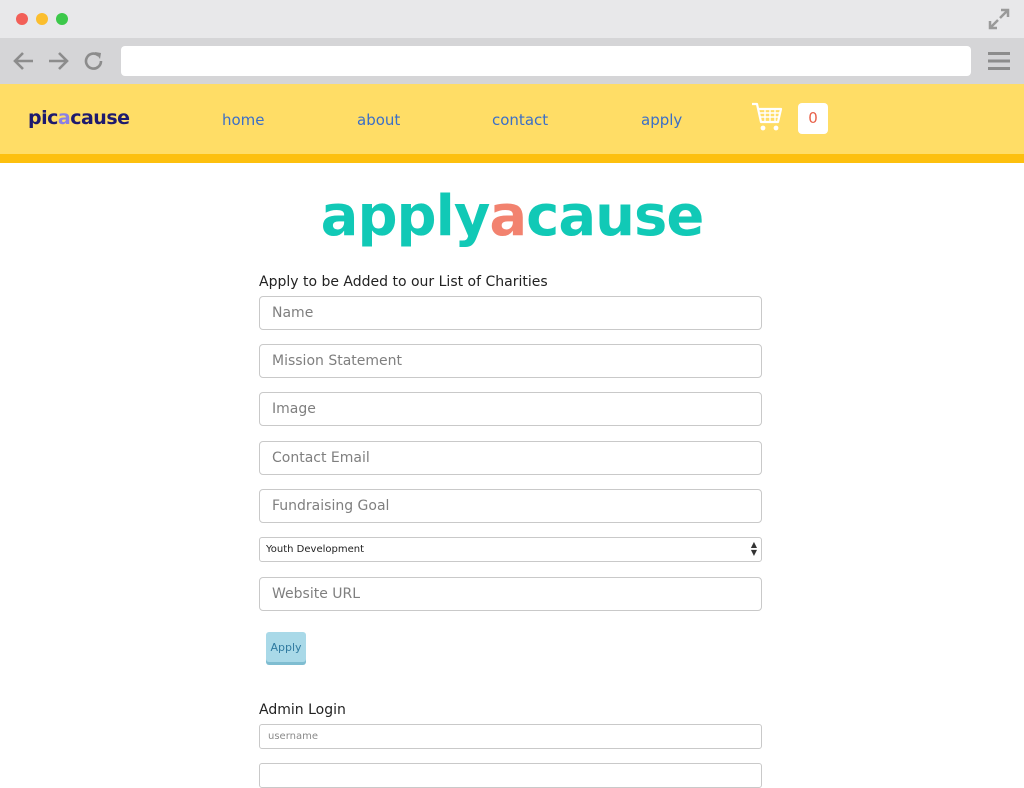 The height and width of the screenshot is (788, 1024). Describe the element at coordinates (999, 19) in the screenshot. I see `fullscreen-icon` at that location.